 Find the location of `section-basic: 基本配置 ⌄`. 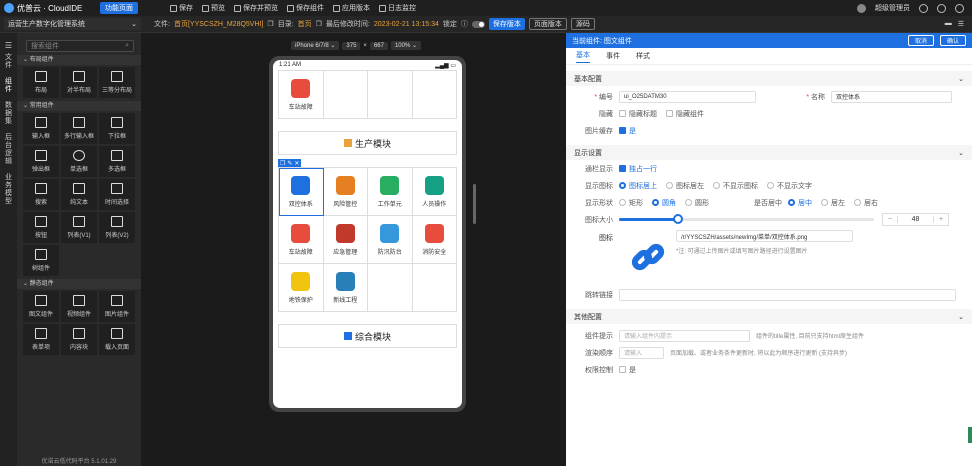

section-basic: 基本配置 ⌄ is located at coordinates (769, 78).